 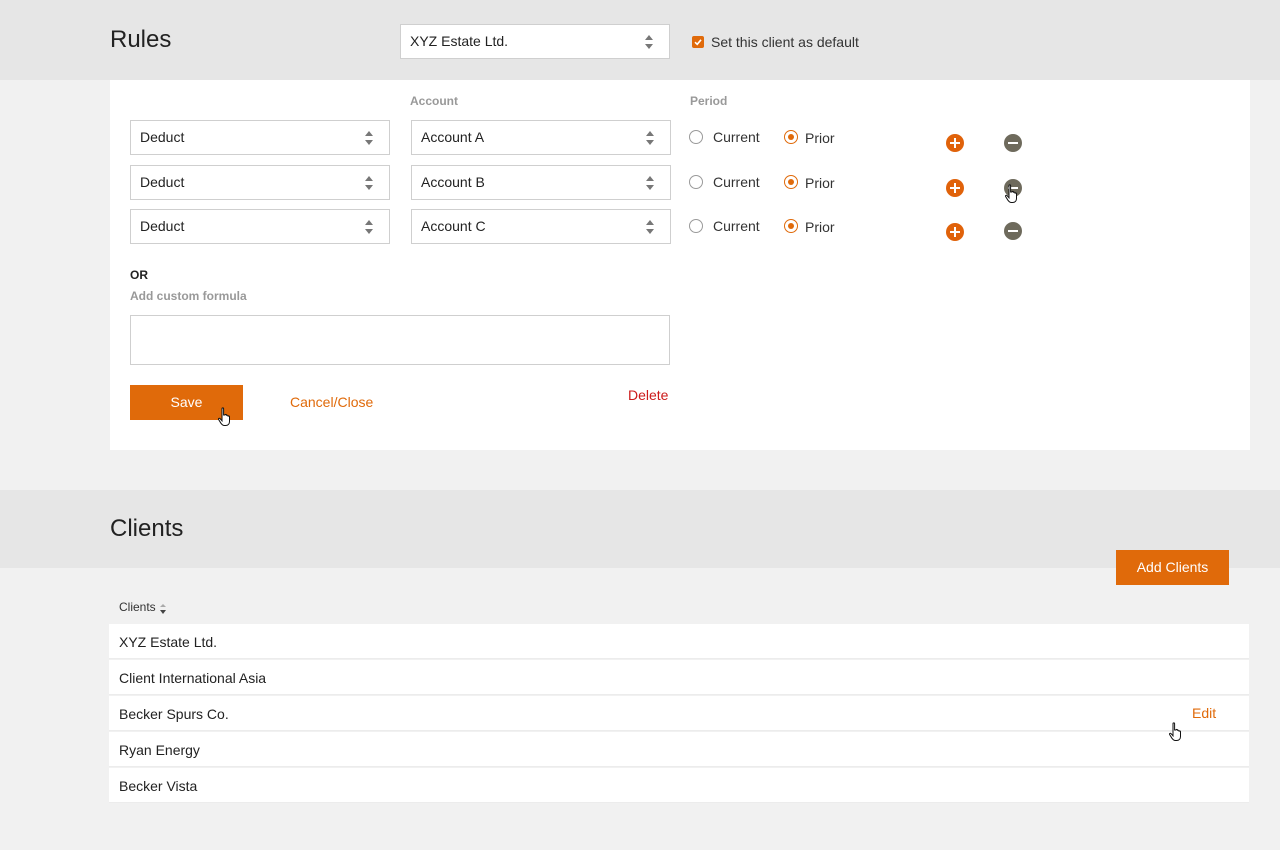 I want to click on clients-column-label: Clients, so click(x=137, y=607).